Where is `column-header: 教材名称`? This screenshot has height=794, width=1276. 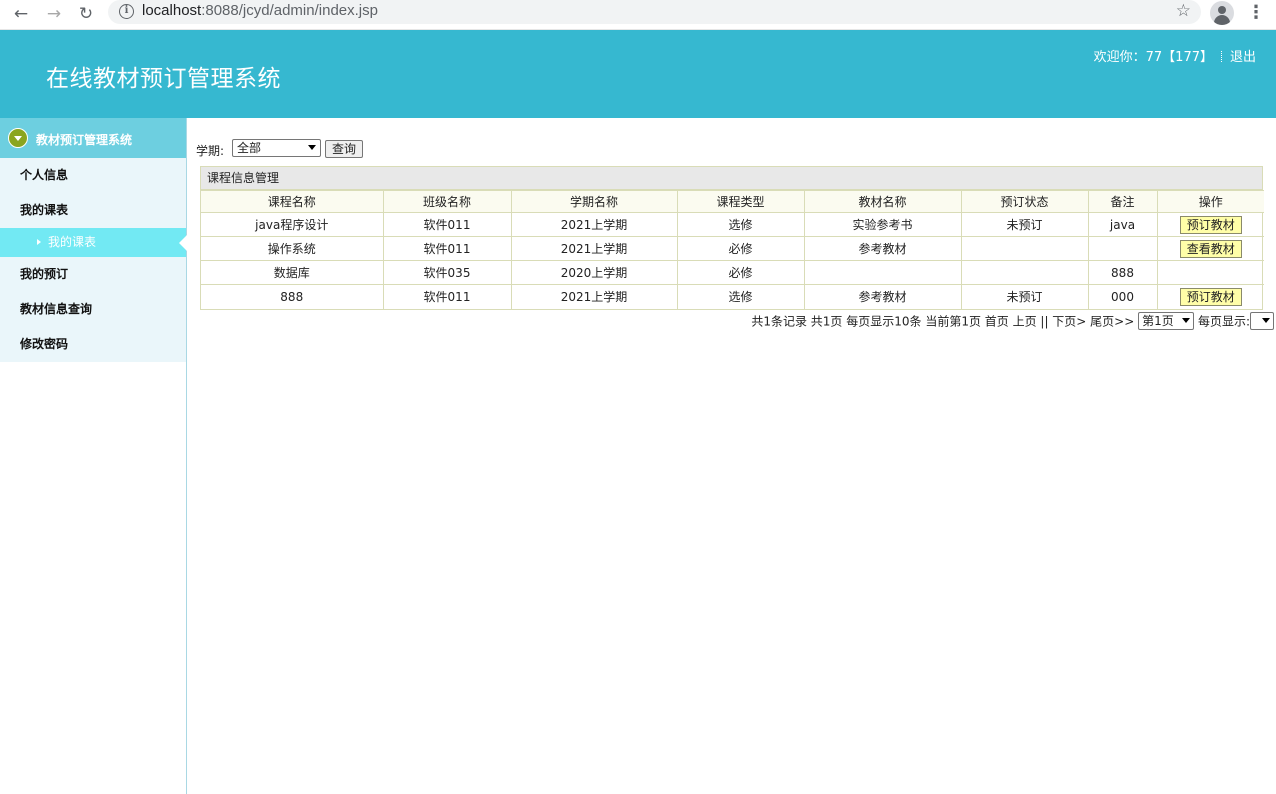 column-header: 教材名称 is located at coordinates (882, 201).